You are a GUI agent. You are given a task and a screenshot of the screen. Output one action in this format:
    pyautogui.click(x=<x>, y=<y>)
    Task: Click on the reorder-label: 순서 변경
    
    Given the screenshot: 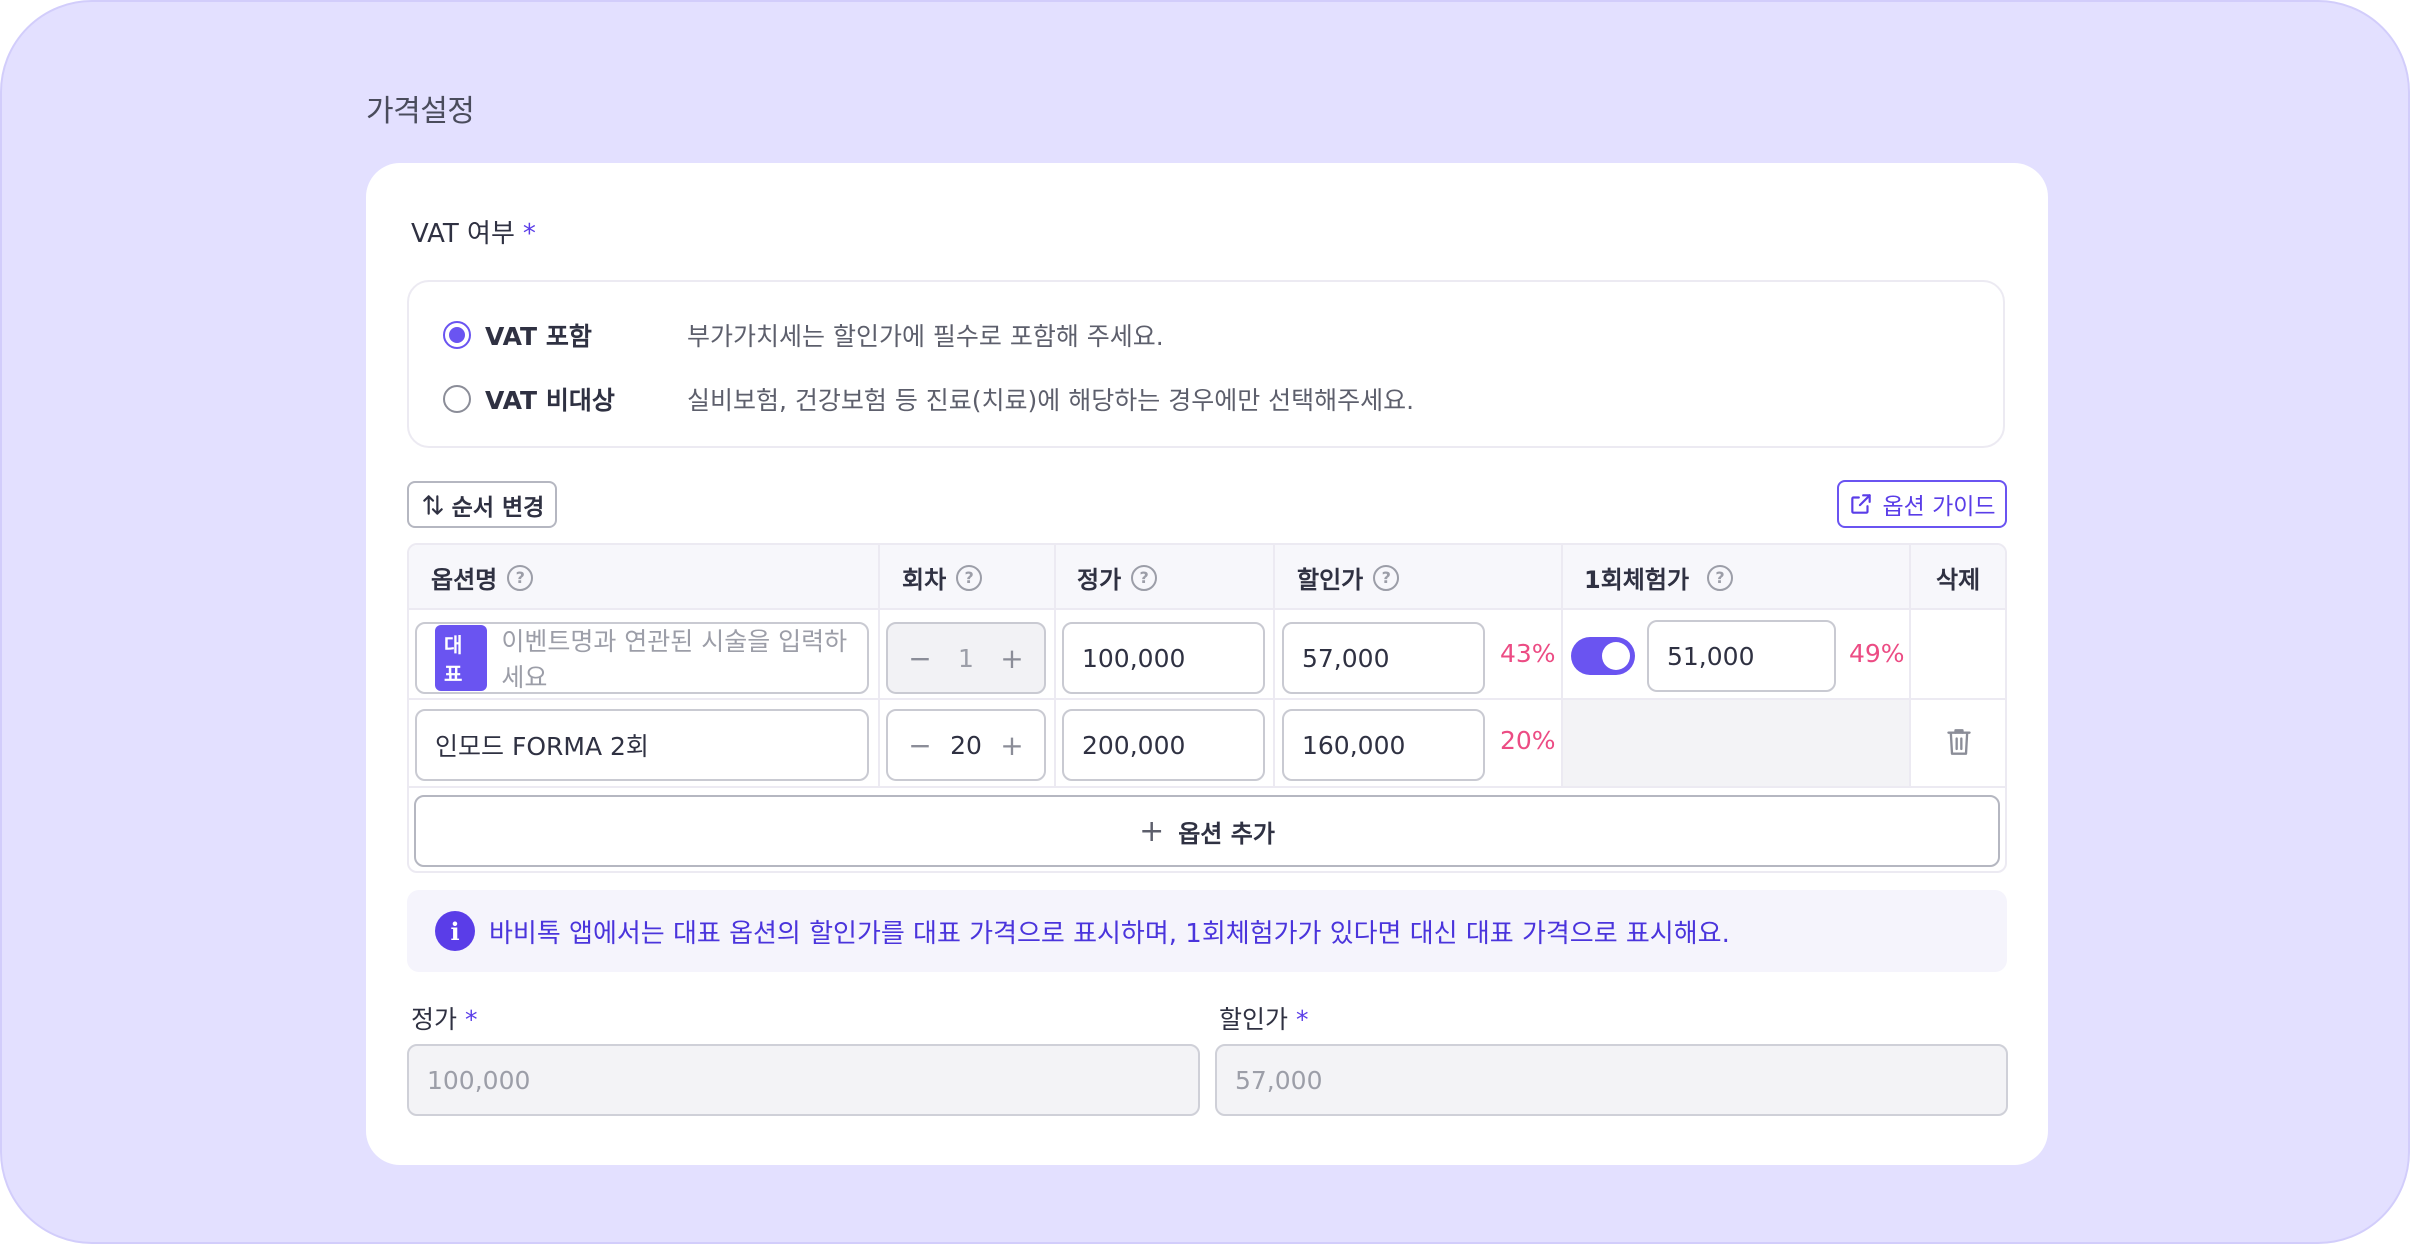 What is the action you would take?
    pyautogui.click(x=498, y=507)
    